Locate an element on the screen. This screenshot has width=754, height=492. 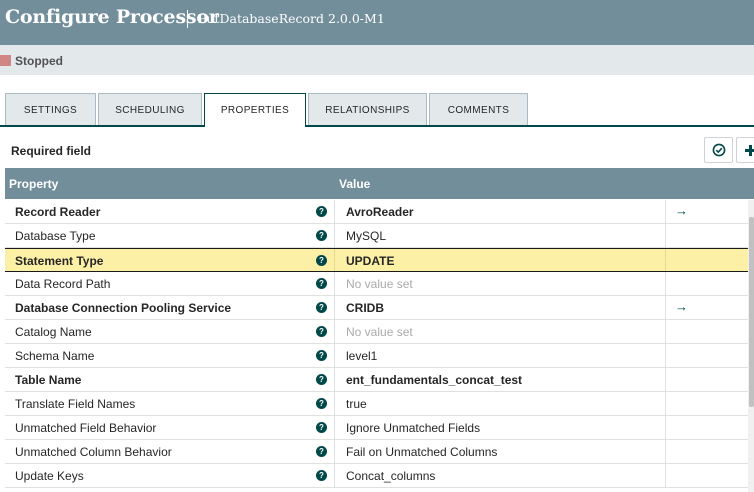
property-value: CRIDB is located at coordinates (365, 308).